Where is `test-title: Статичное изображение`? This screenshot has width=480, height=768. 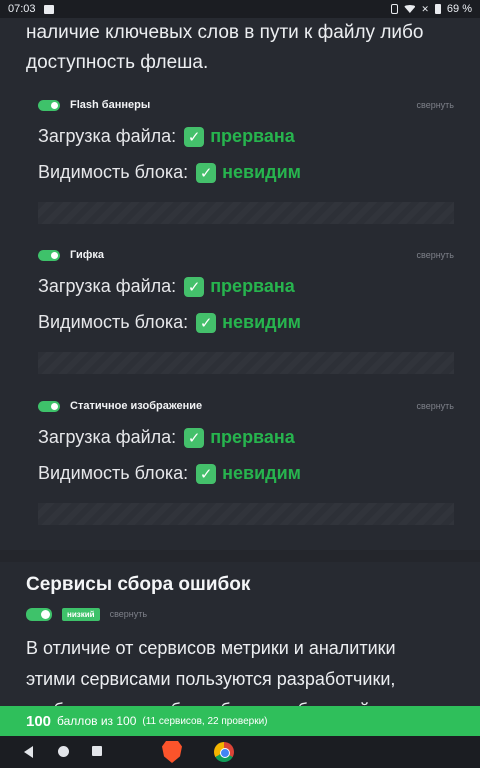
test-title: Статичное изображение is located at coordinates (136, 406).